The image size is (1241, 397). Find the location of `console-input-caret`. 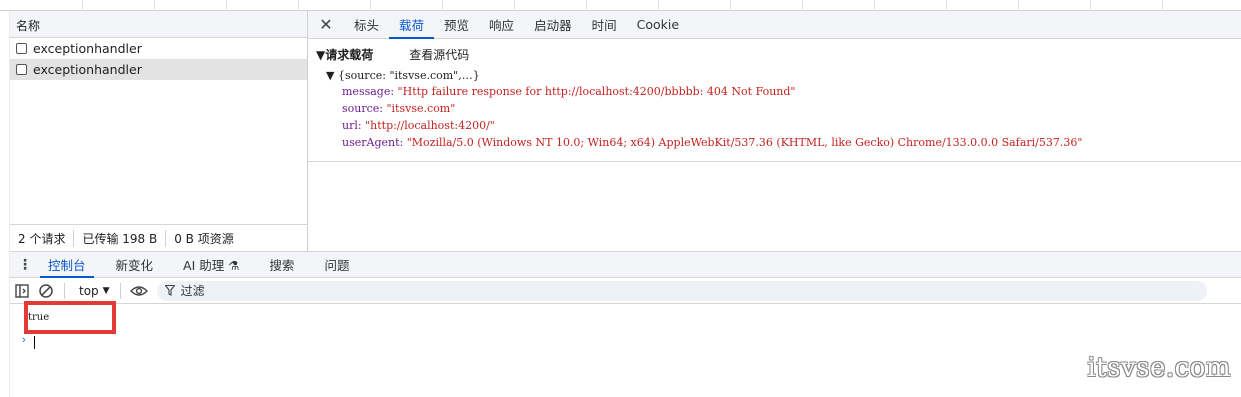

console-input-caret is located at coordinates (34, 342).